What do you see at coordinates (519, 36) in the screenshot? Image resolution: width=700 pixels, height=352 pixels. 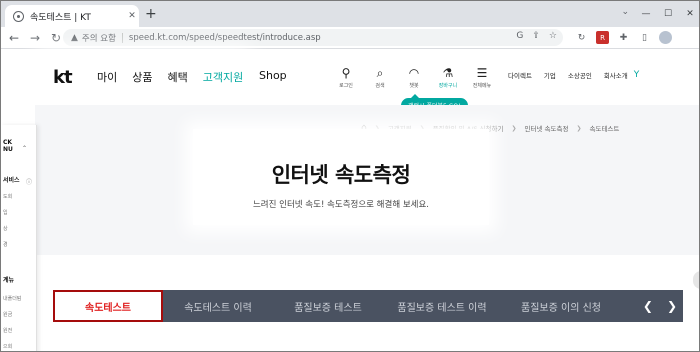 I see `google-lens-icon: G` at bounding box center [519, 36].